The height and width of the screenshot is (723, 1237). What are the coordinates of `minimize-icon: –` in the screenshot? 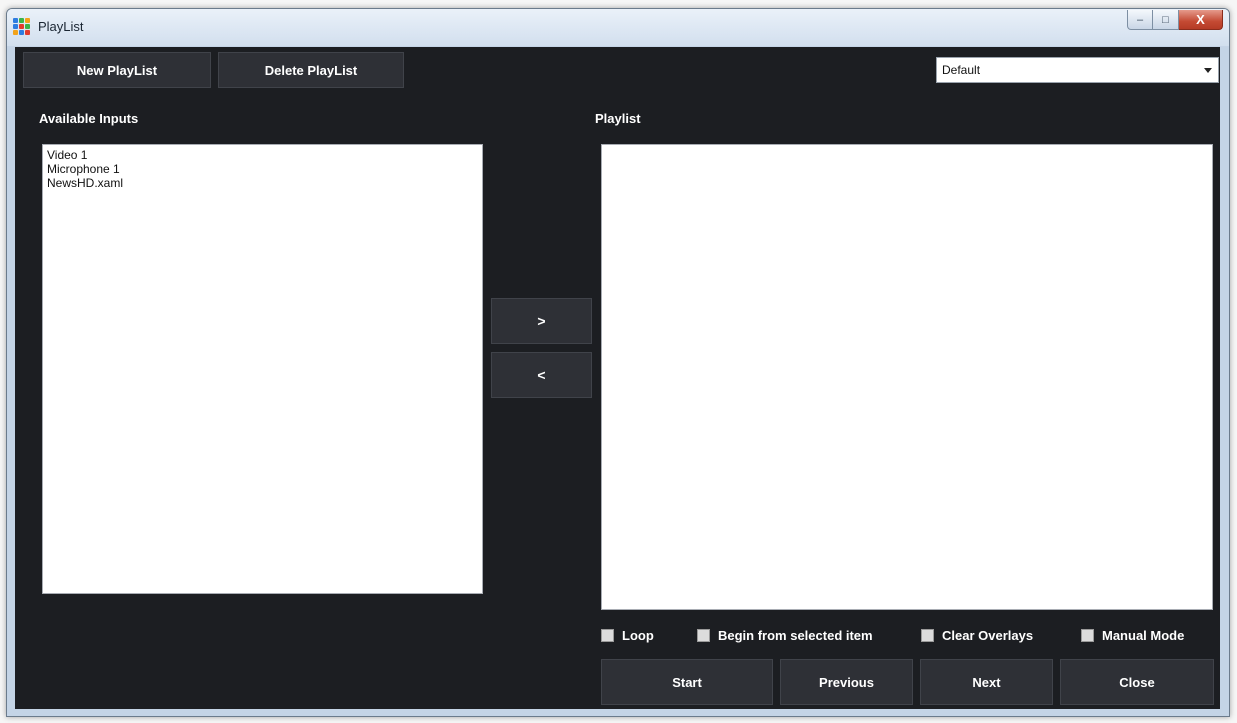 It's located at (1140, 19).